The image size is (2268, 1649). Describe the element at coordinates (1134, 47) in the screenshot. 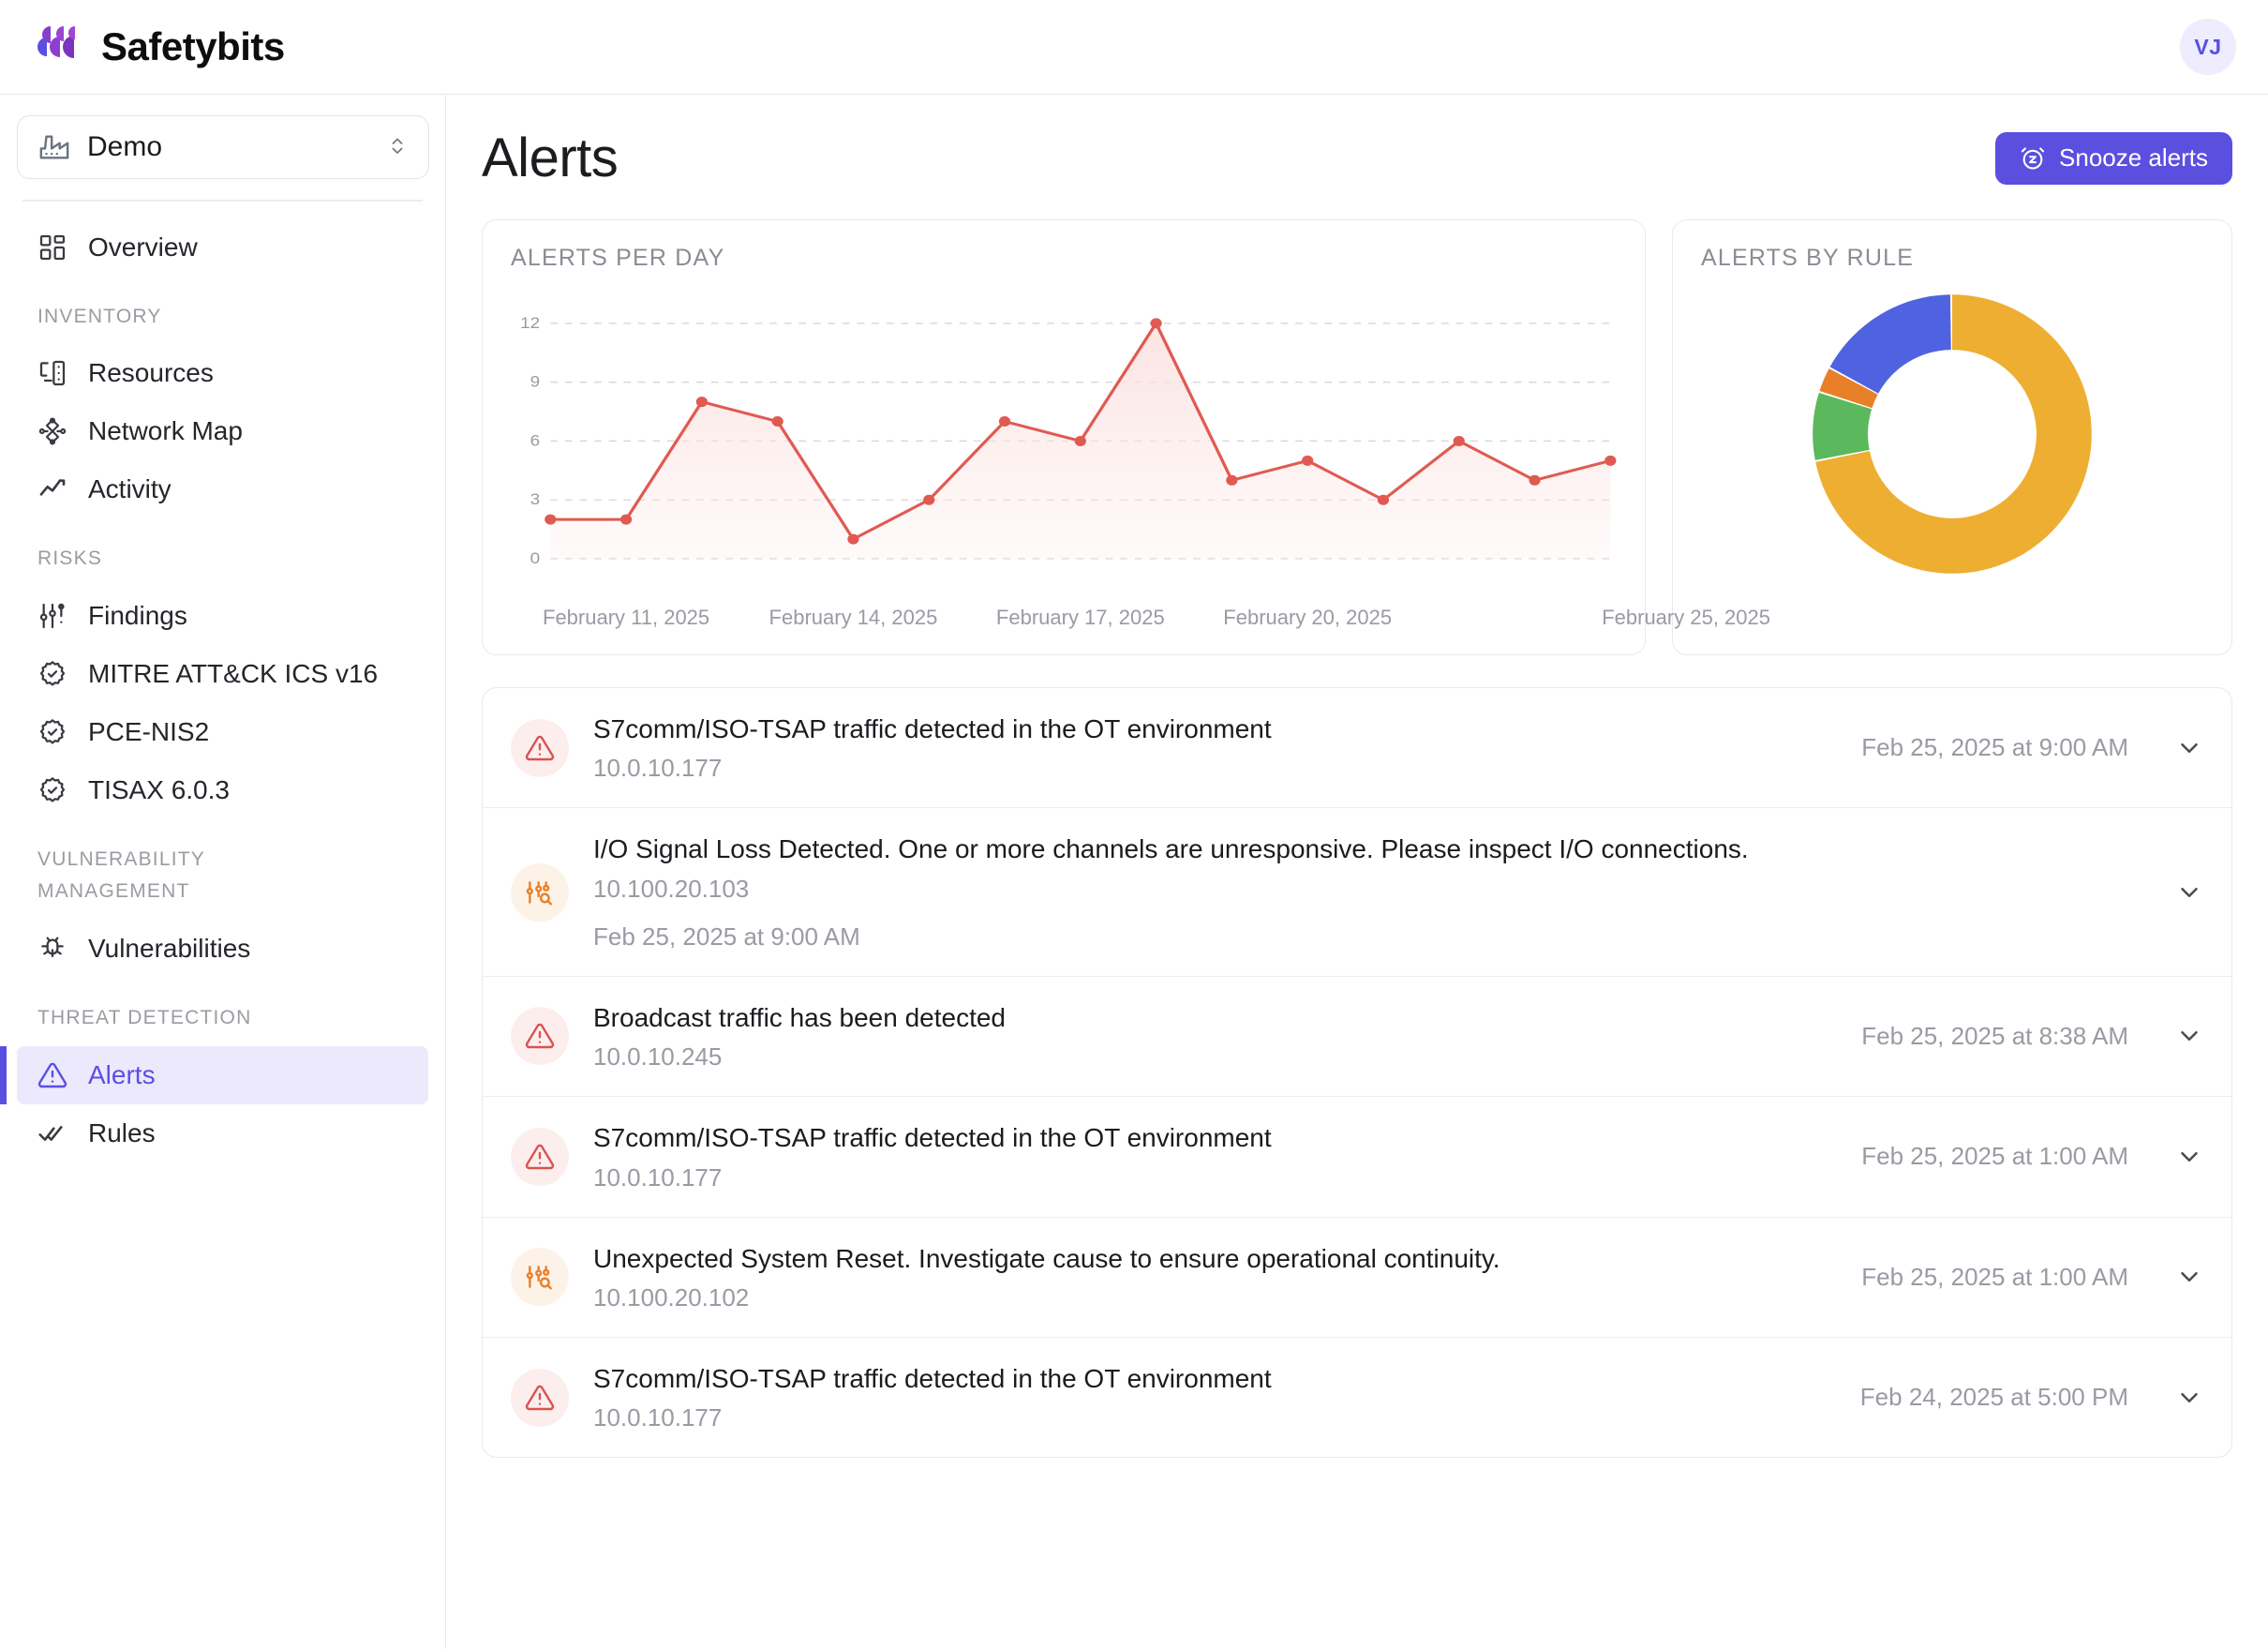

I see `top-bar: Safetybits VJ` at that location.